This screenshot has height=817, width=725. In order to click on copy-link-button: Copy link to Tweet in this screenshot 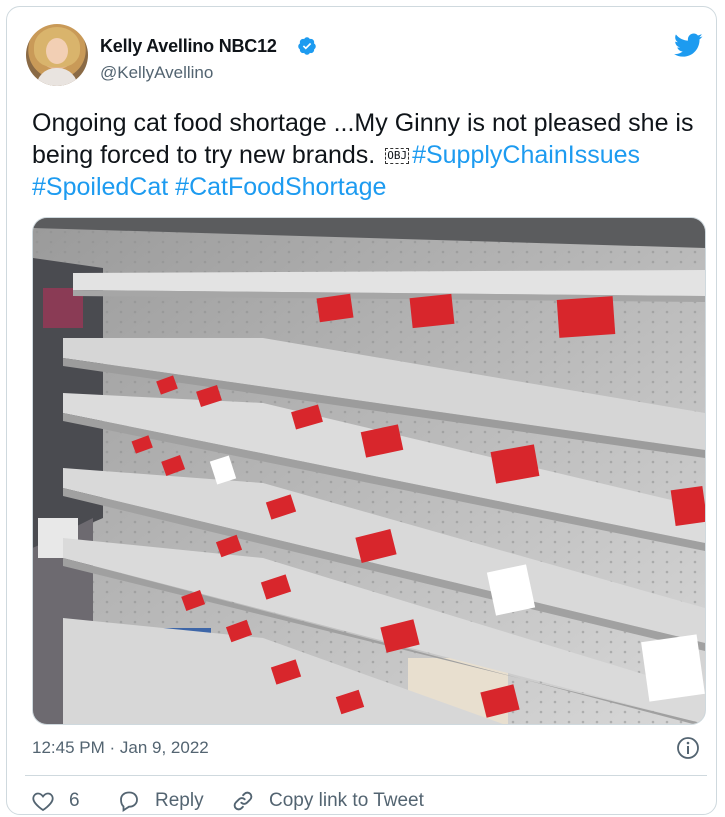, I will do `click(327, 801)`.